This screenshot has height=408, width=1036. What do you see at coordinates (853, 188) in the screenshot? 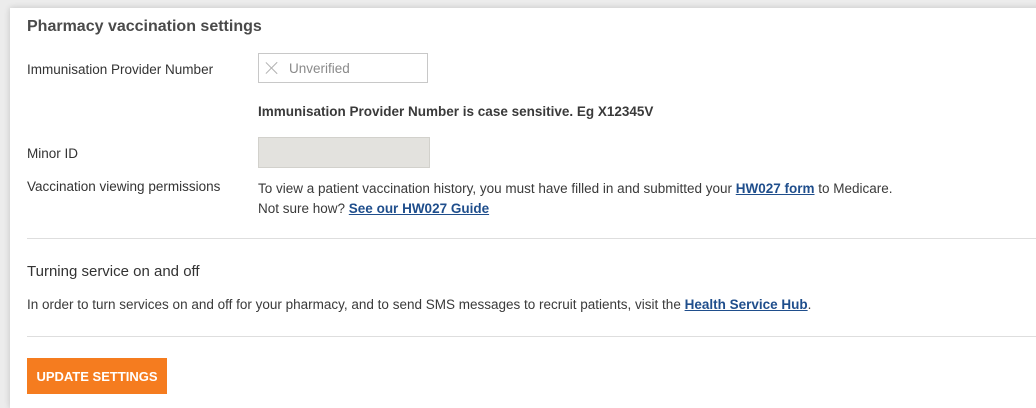
I see `permissions-line1-suffix: to Medicare.` at bounding box center [853, 188].